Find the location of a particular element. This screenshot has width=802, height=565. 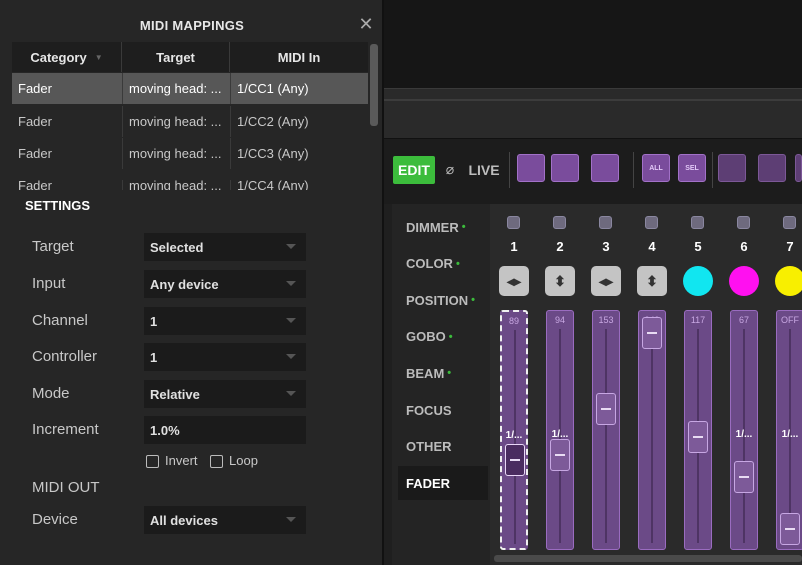

live-mode-button: LIVE is located at coordinates (484, 170).